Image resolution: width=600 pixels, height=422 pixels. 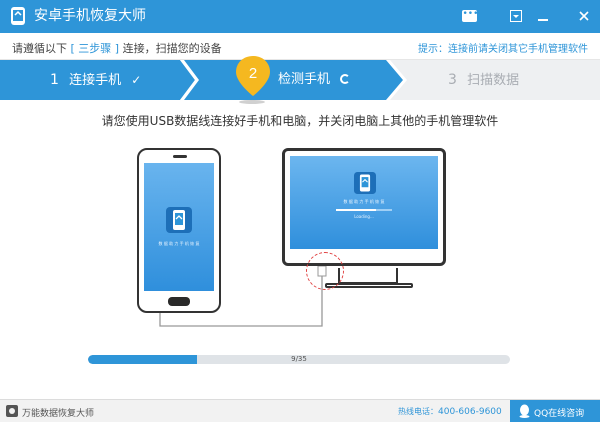 I want to click on phone-app-text: 数 据 助 力 手 机 恢 复, so click(x=179, y=243).